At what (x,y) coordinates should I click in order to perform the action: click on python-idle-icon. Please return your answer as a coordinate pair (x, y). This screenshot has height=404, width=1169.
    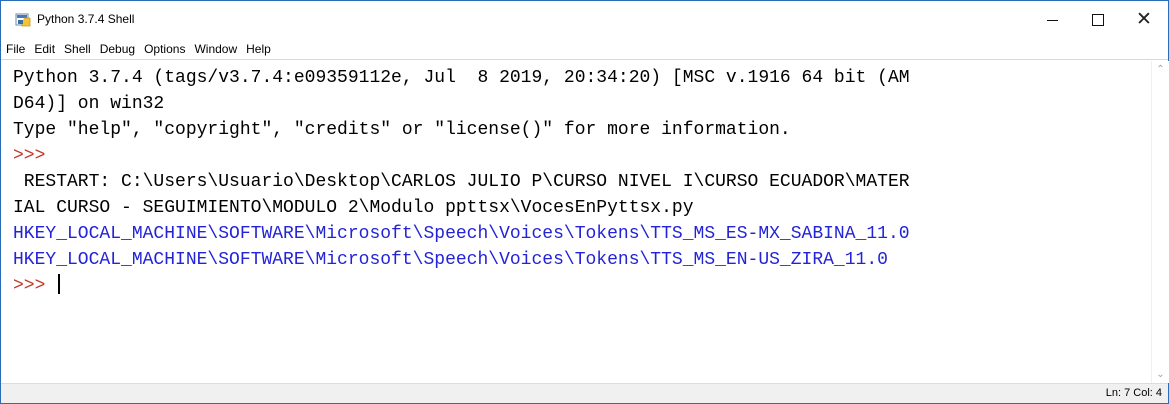
    Looking at the image, I should click on (23, 20).